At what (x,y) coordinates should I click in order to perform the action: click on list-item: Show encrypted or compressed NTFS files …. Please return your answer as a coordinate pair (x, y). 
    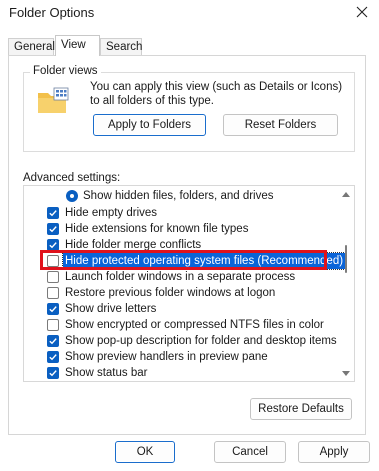
    Looking at the image, I should click on (181, 325).